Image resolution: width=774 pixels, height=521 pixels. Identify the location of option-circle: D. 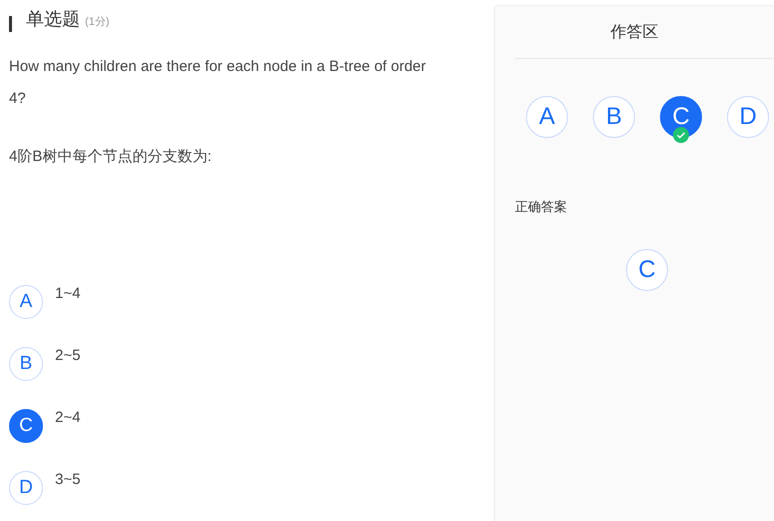
(26, 488).